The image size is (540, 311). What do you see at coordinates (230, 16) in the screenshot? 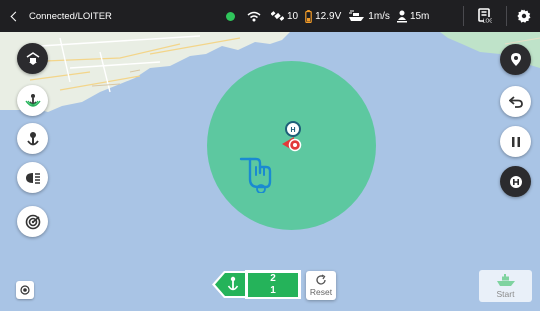
I see `connection-status-dot` at bounding box center [230, 16].